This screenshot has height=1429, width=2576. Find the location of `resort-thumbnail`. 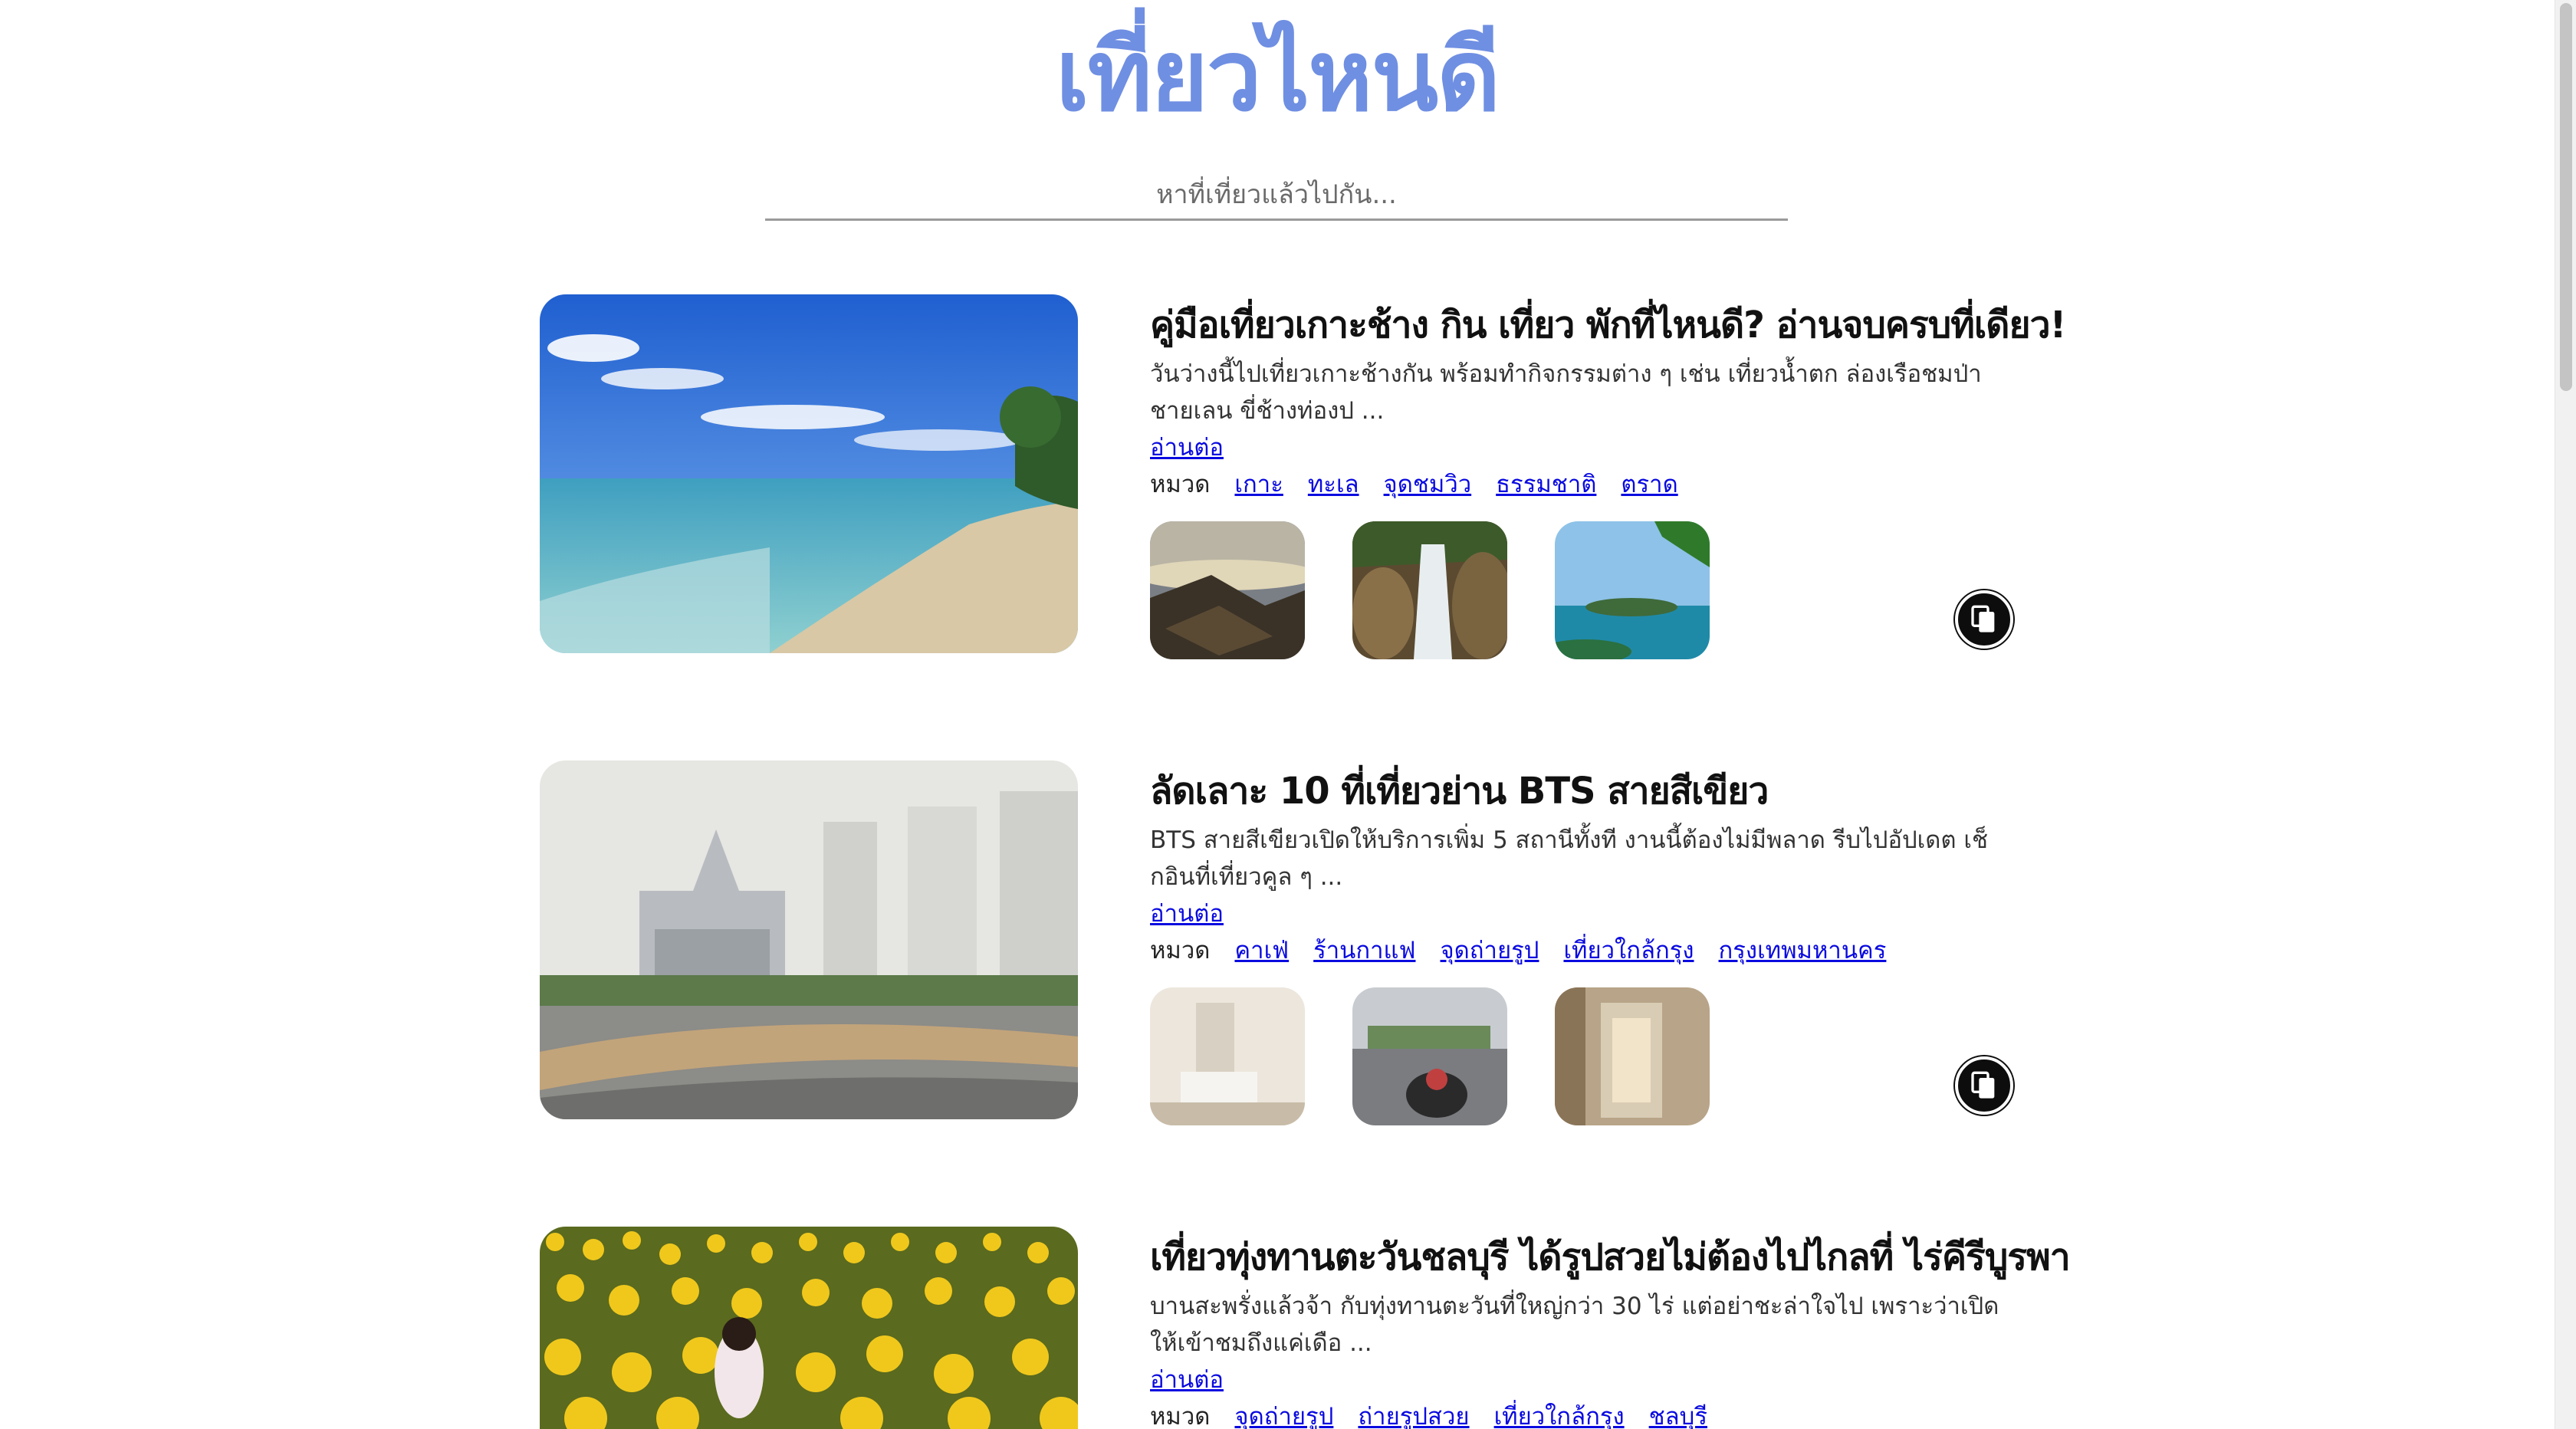

resort-thumbnail is located at coordinates (1228, 590).